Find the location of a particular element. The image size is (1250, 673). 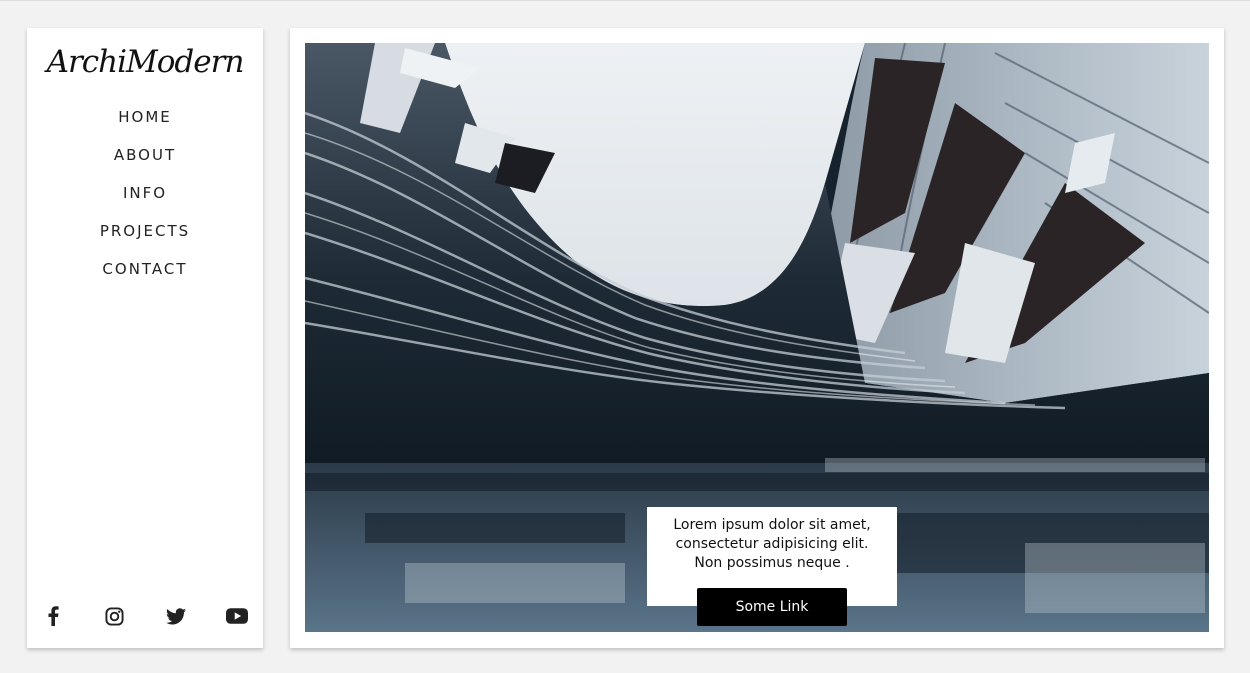

site-logo: ArchiModern is located at coordinates (145, 62).